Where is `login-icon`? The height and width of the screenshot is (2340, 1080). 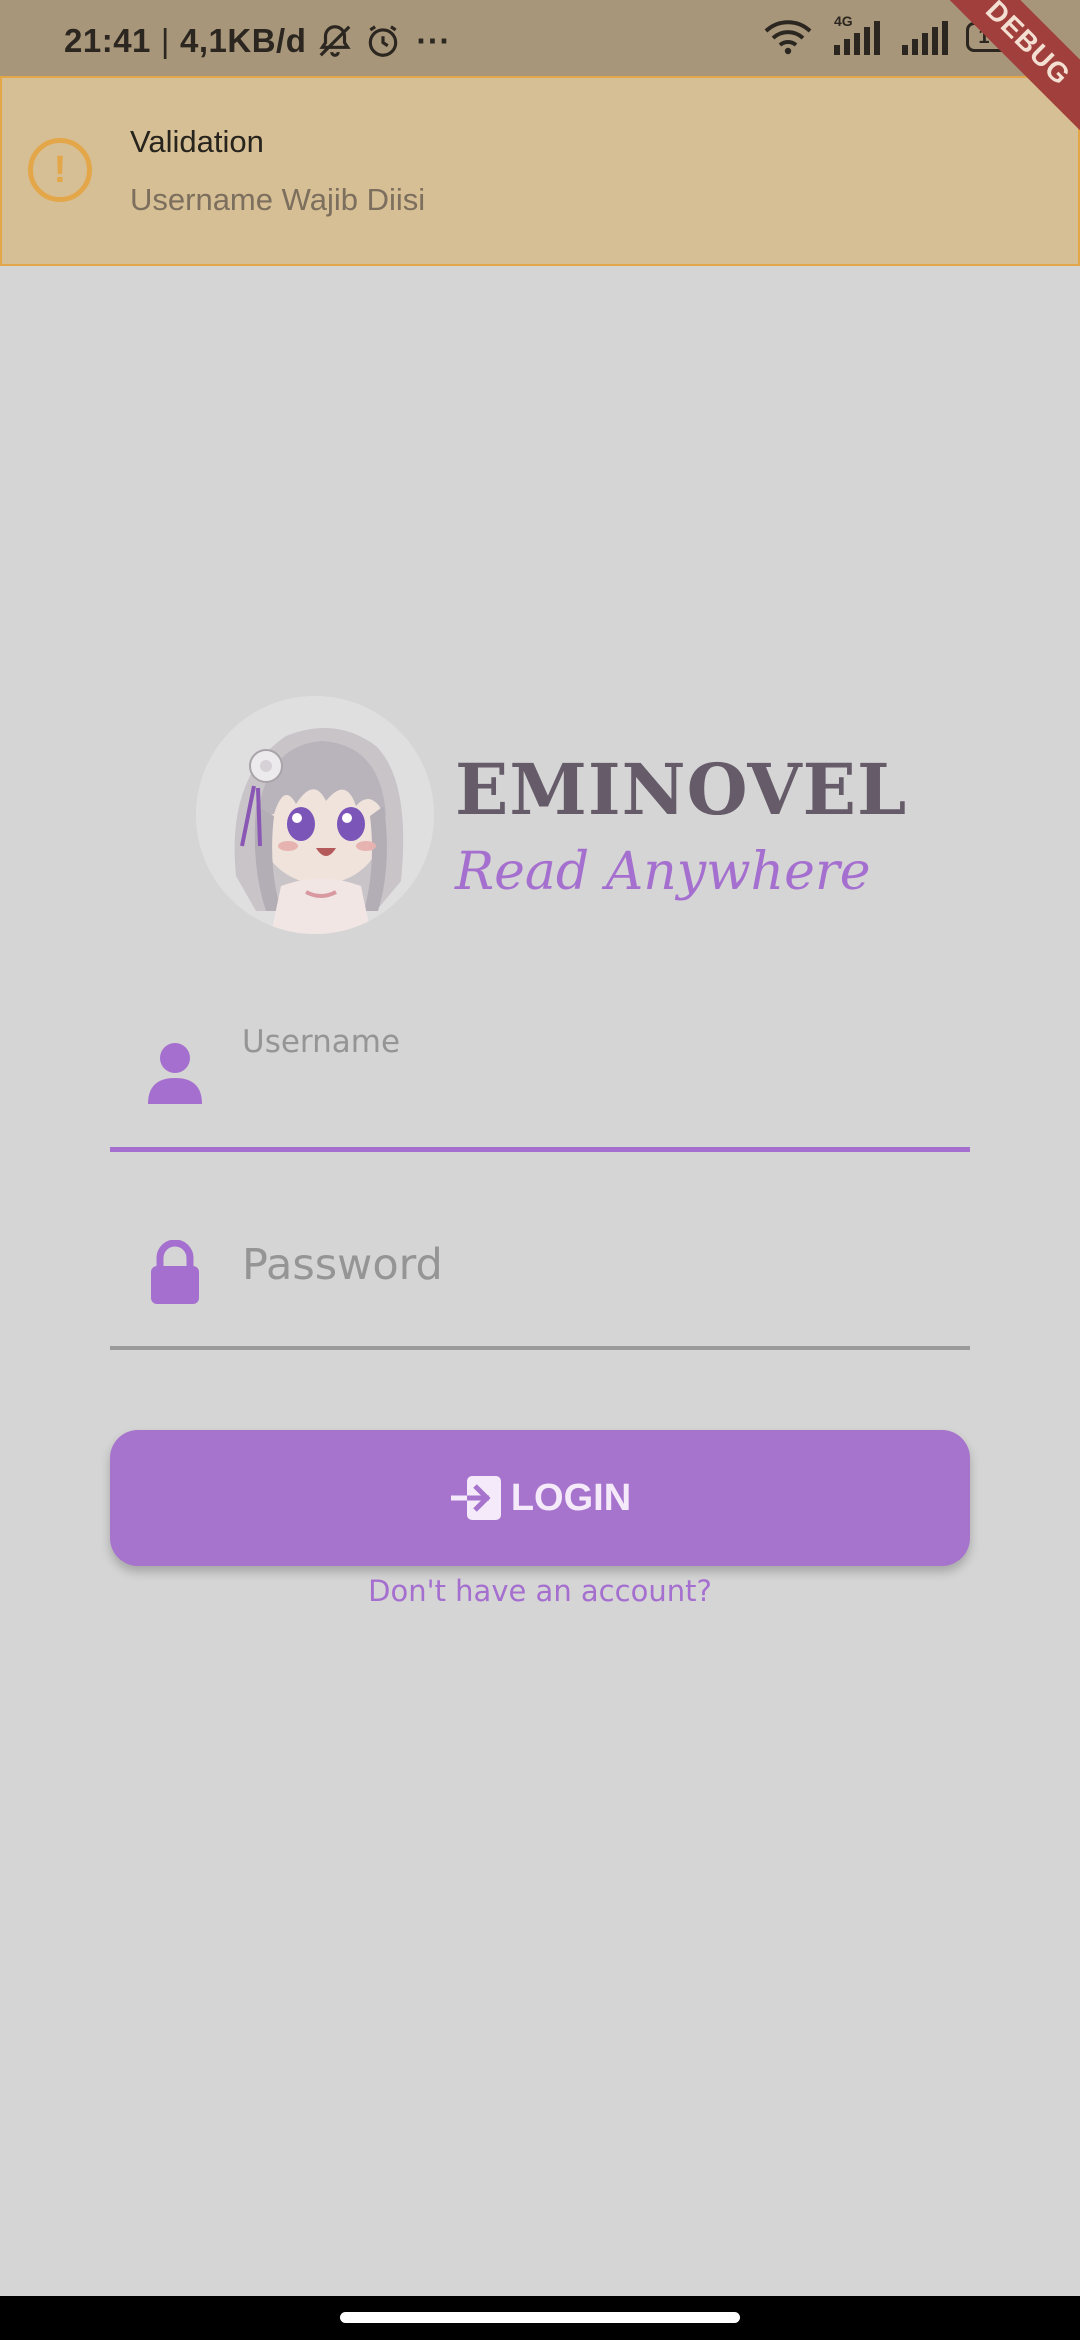
login-icon is located at coordinates (477, 1498).